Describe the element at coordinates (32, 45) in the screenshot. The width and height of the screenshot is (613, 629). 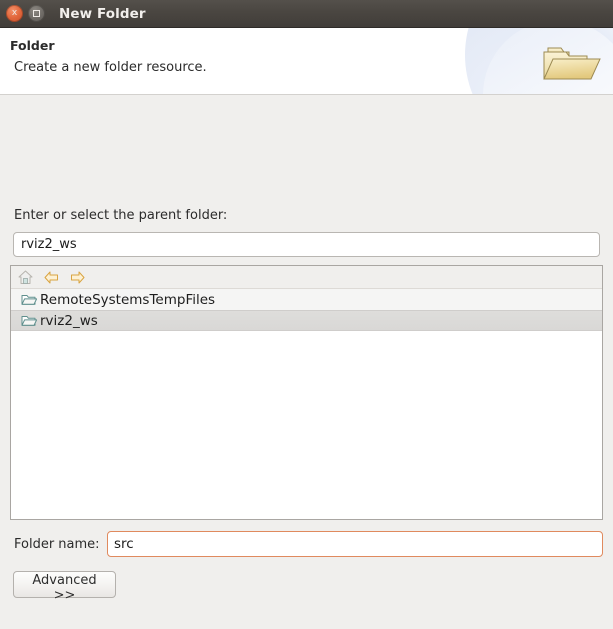
I see `header-title: Folder` at that location.